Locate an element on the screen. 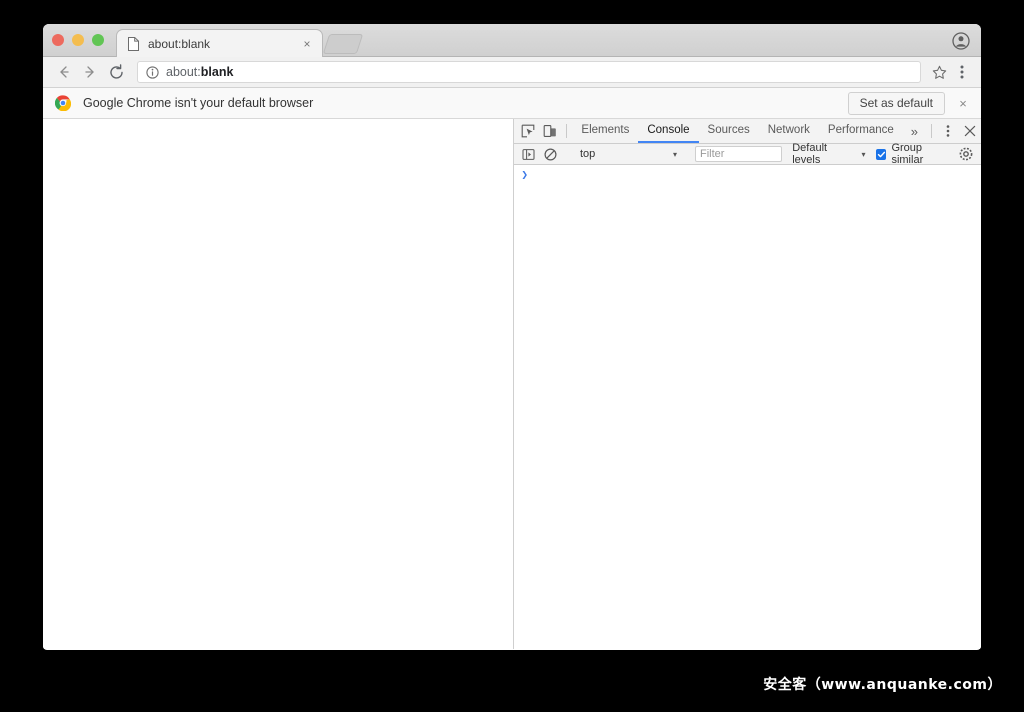 This screenshot has height=712, width=1024. url-host: blank is located at coordinates (217, 72).